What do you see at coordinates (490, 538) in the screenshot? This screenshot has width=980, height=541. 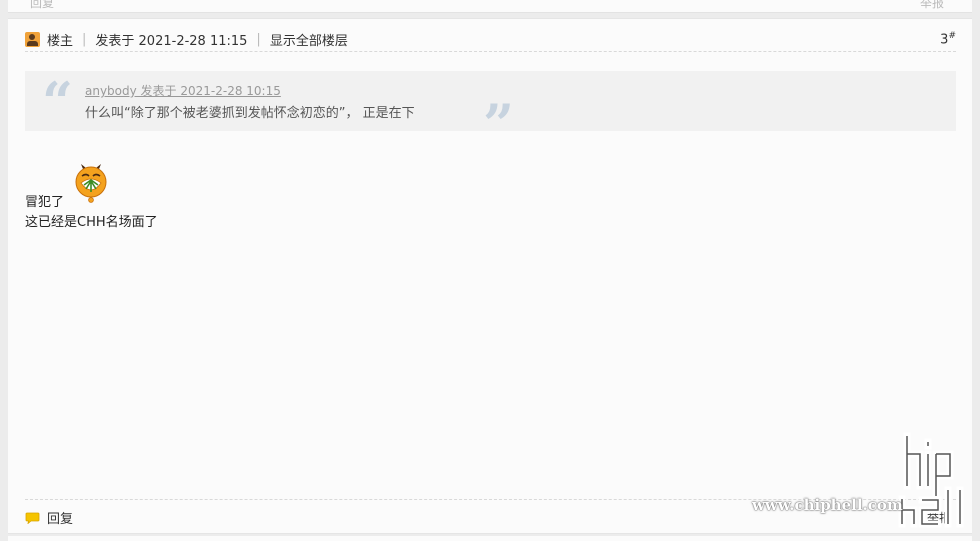 I see `next-post-edge` at bounding box center [490, 538].